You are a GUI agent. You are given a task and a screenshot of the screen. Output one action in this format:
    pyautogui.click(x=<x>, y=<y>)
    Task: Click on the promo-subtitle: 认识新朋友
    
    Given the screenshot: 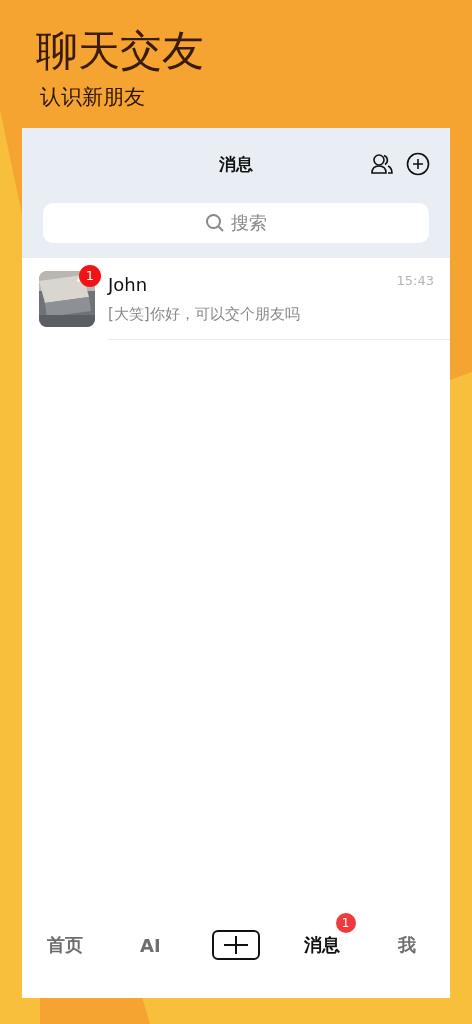 What is the action you would take?
    pyautogui.click(x=92, y=97)
    